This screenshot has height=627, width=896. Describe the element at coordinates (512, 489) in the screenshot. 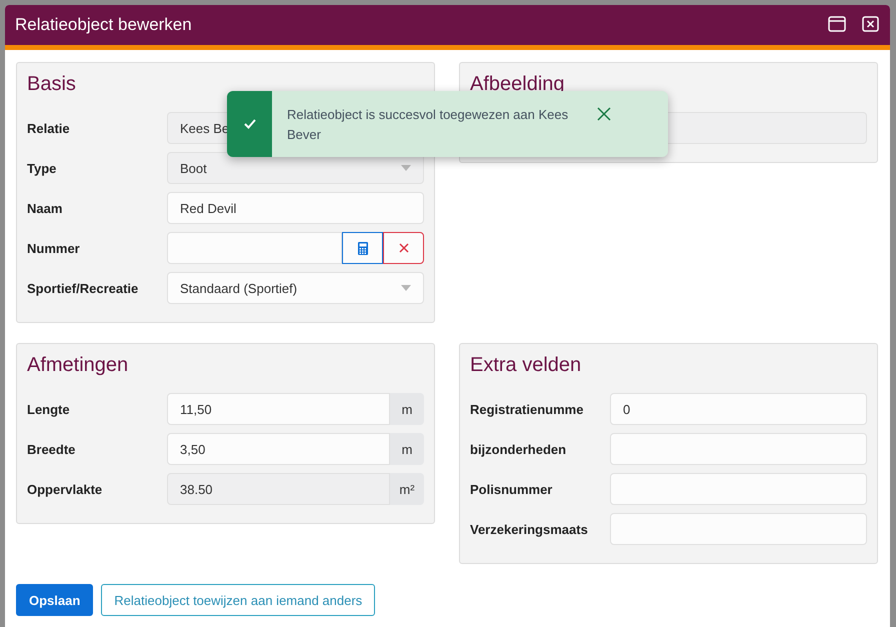

I see `field-label: Polisnummer` at that location.